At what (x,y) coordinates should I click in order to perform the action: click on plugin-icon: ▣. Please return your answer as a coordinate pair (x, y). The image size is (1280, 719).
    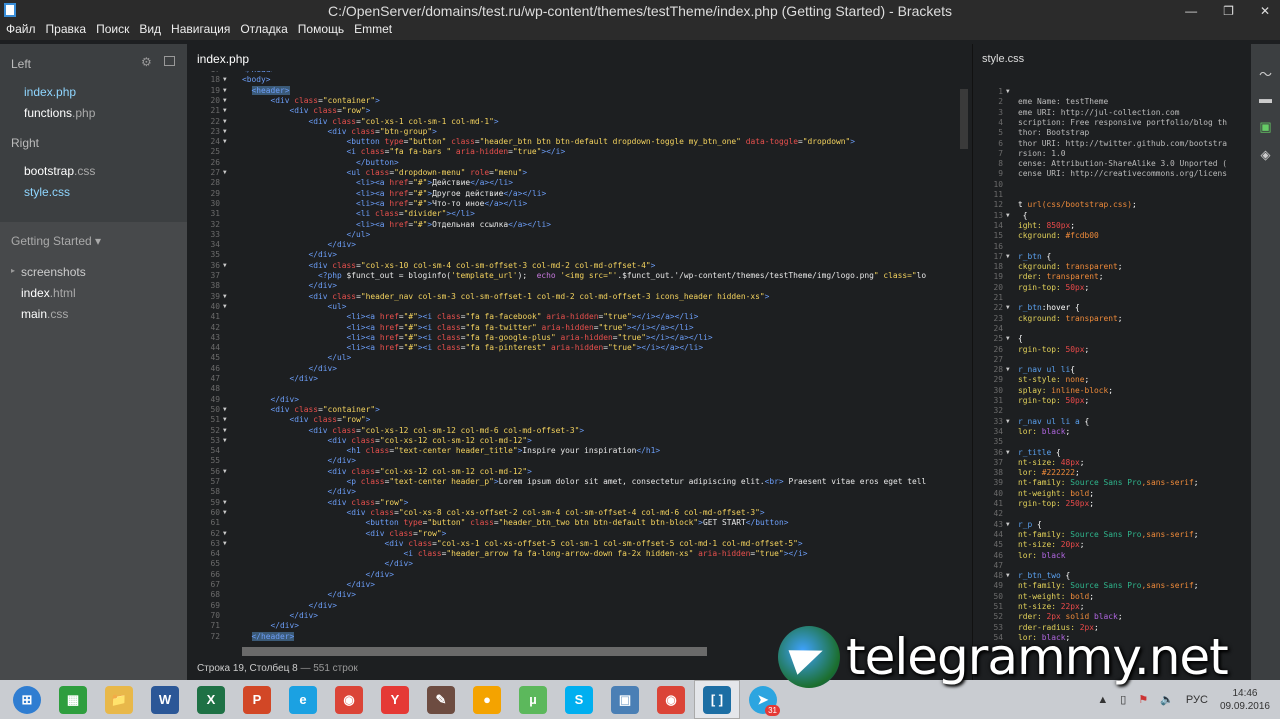
    Looking at the image, I should click on (1265, 126).